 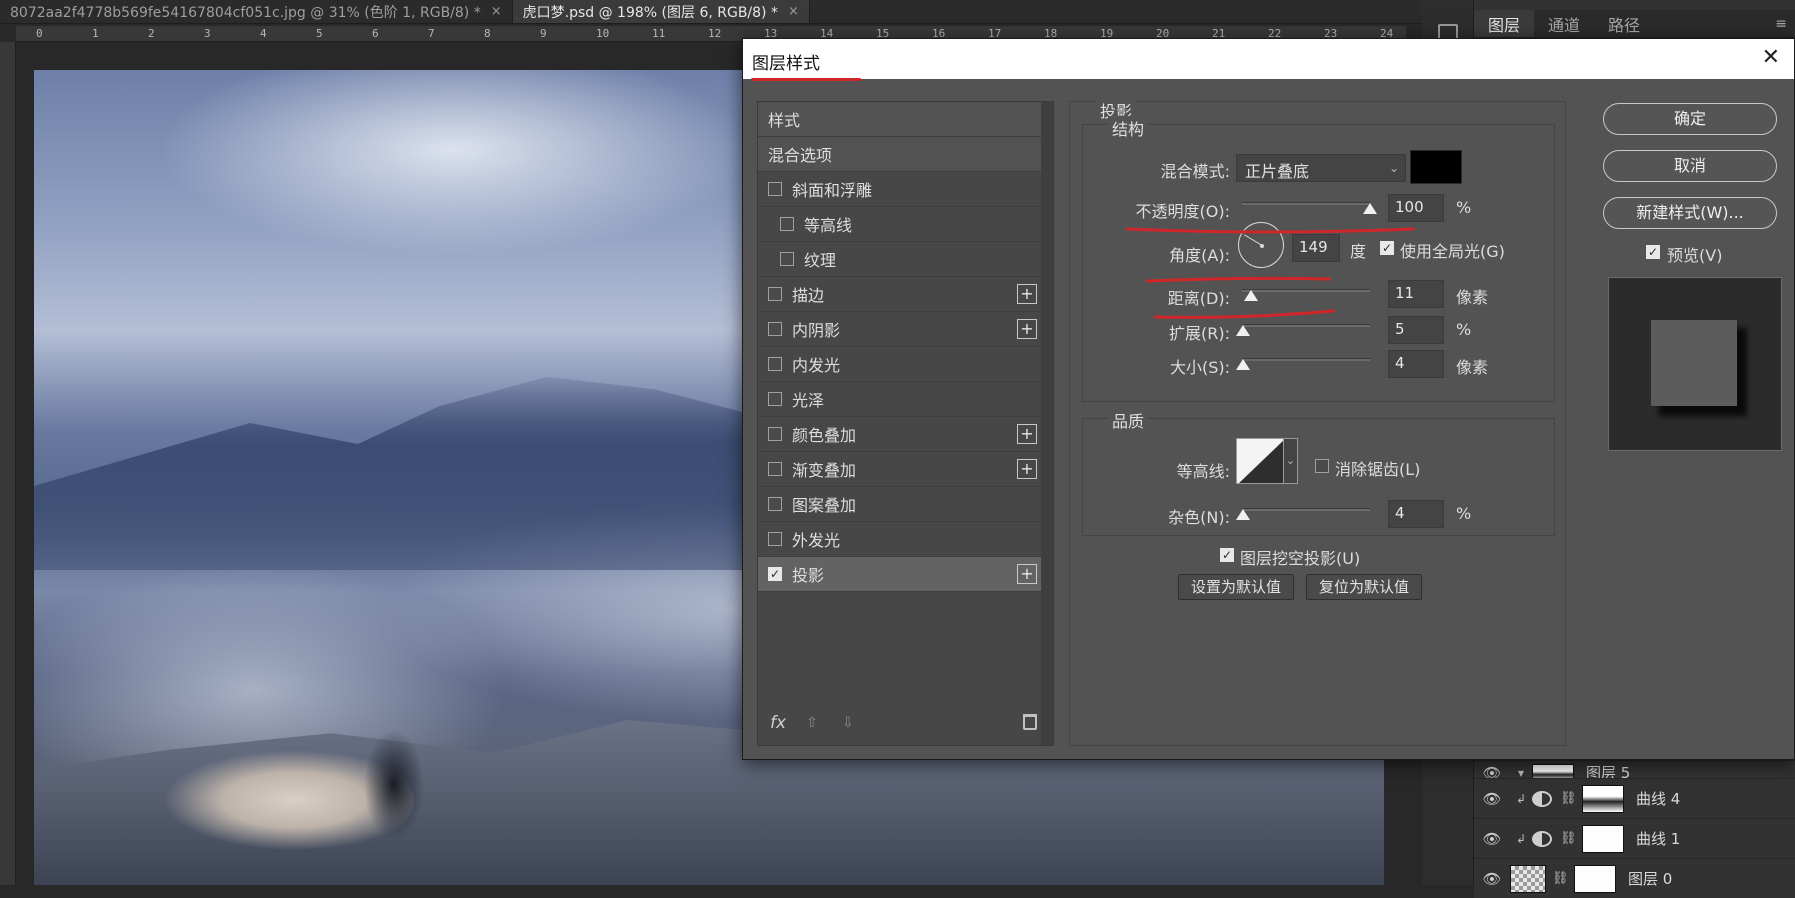 What do you see at coordinates (1387, 248) in the screenshot?
I see `global-light-checkbox: ✓` at bounding box center [1387, 248].